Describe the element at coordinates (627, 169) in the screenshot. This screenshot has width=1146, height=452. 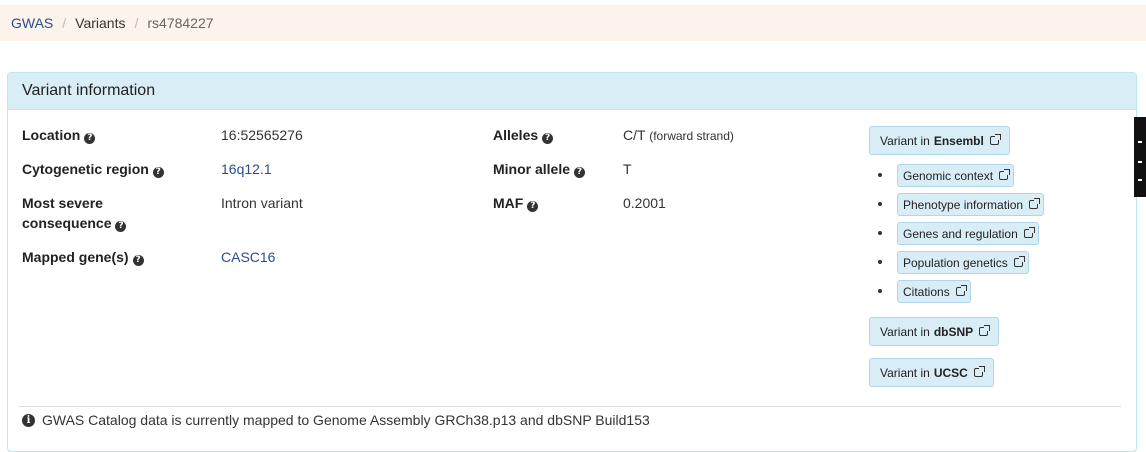
I see `minor-allele-value: T` at that location.